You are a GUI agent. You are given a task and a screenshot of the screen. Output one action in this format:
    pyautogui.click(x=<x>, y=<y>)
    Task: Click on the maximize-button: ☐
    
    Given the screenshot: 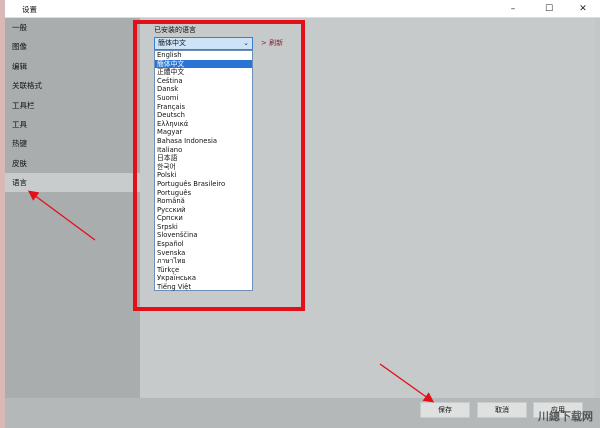 What is the action you would take?
    pyautogui.click(x=549, y=9)
    